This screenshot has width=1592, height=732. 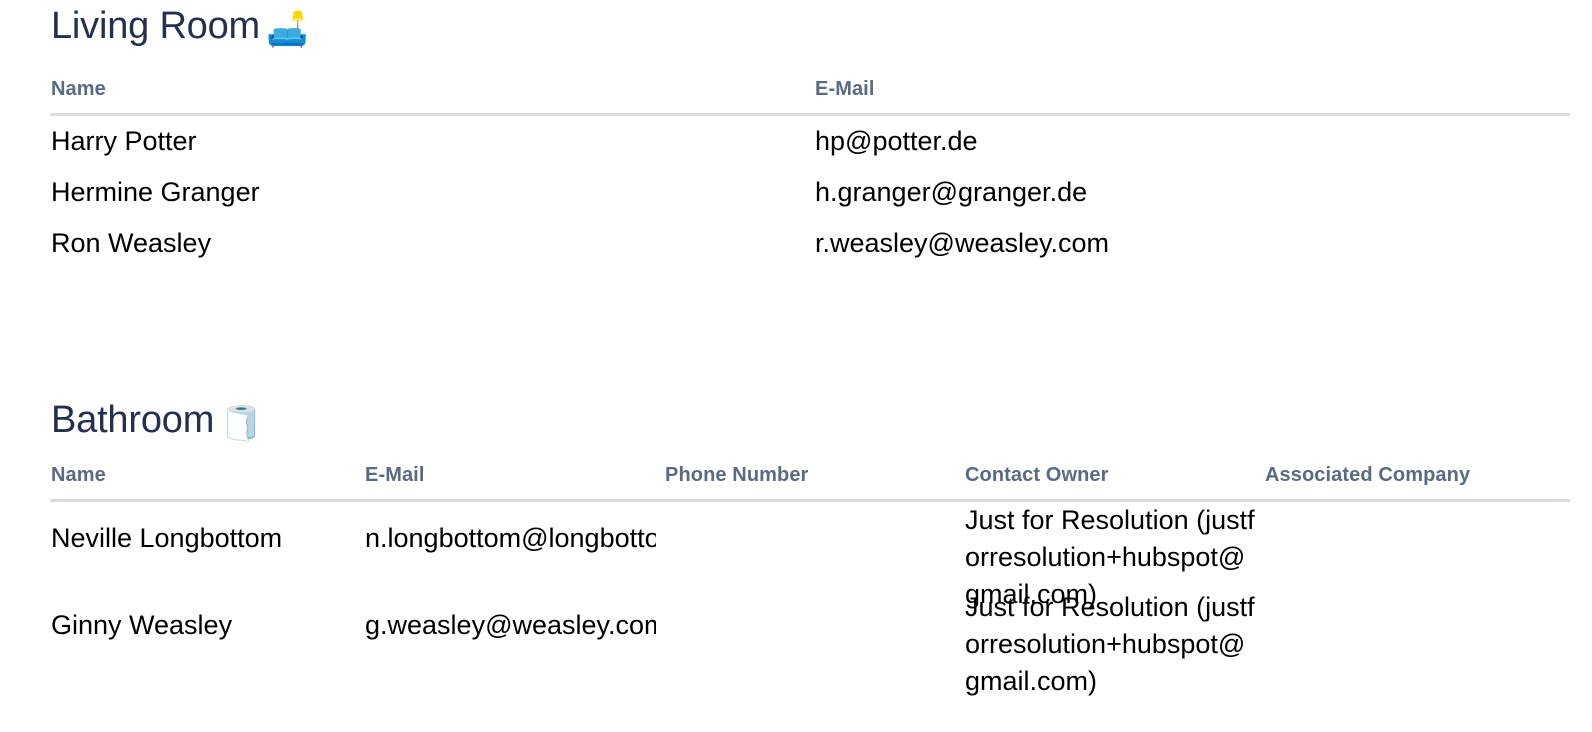 What do you see at coordinates (510, 625) in the screenshot?
I see `cell-email: g.weasley@weasley.com` at bounding box center [510, 625].